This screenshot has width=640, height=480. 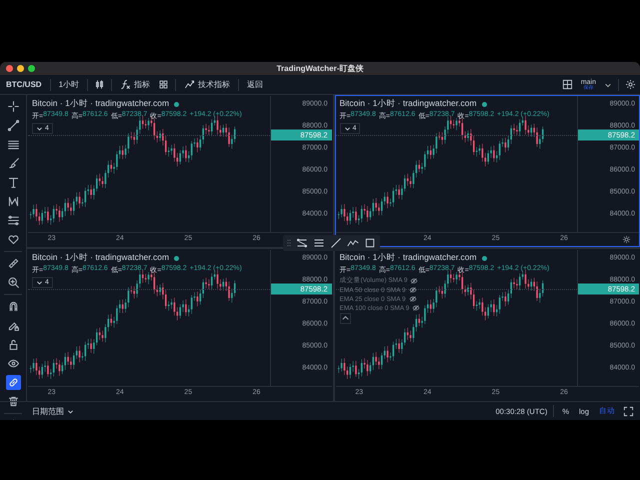 What do you see at coordinates (255, 84) in the screenshot?
I see `back-button: 返回` at bounding box center [255, 84].